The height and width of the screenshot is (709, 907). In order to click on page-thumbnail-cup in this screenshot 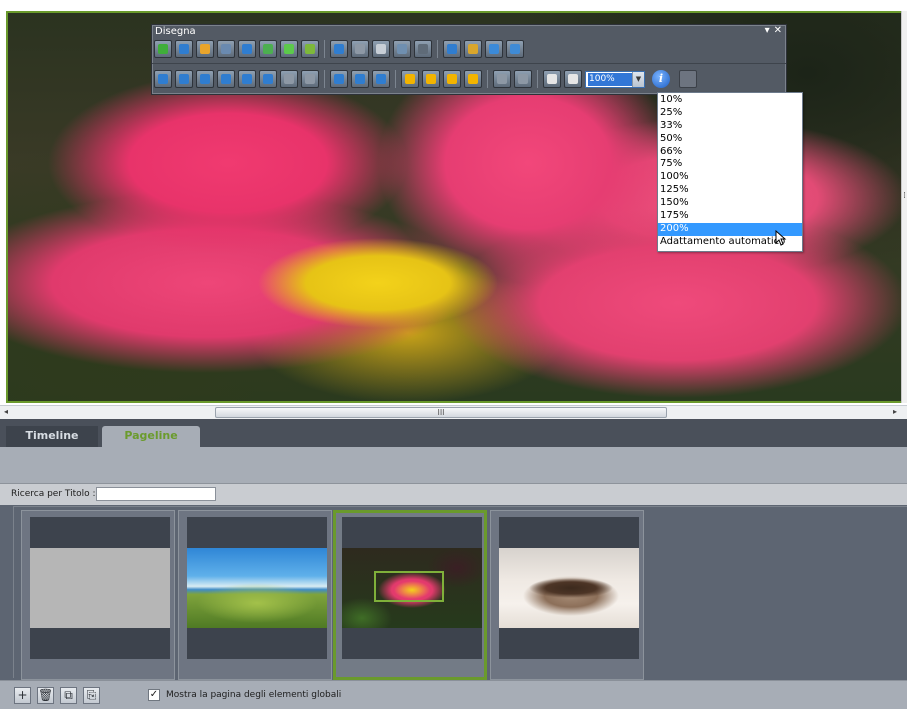, I will do `click(567, 595)`.